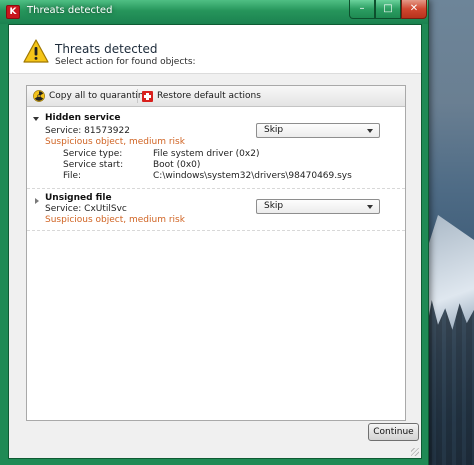 This screenshot has height=465, width=474. I want to click on window-title: Threats detected, so click(70, 10).